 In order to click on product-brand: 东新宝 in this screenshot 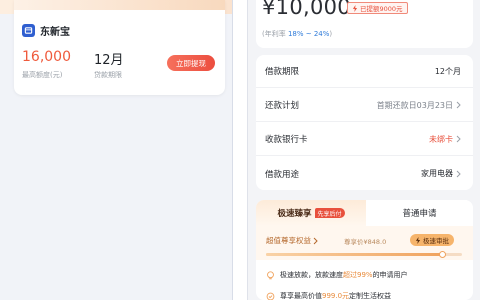, I will do `click(46, 30)`.